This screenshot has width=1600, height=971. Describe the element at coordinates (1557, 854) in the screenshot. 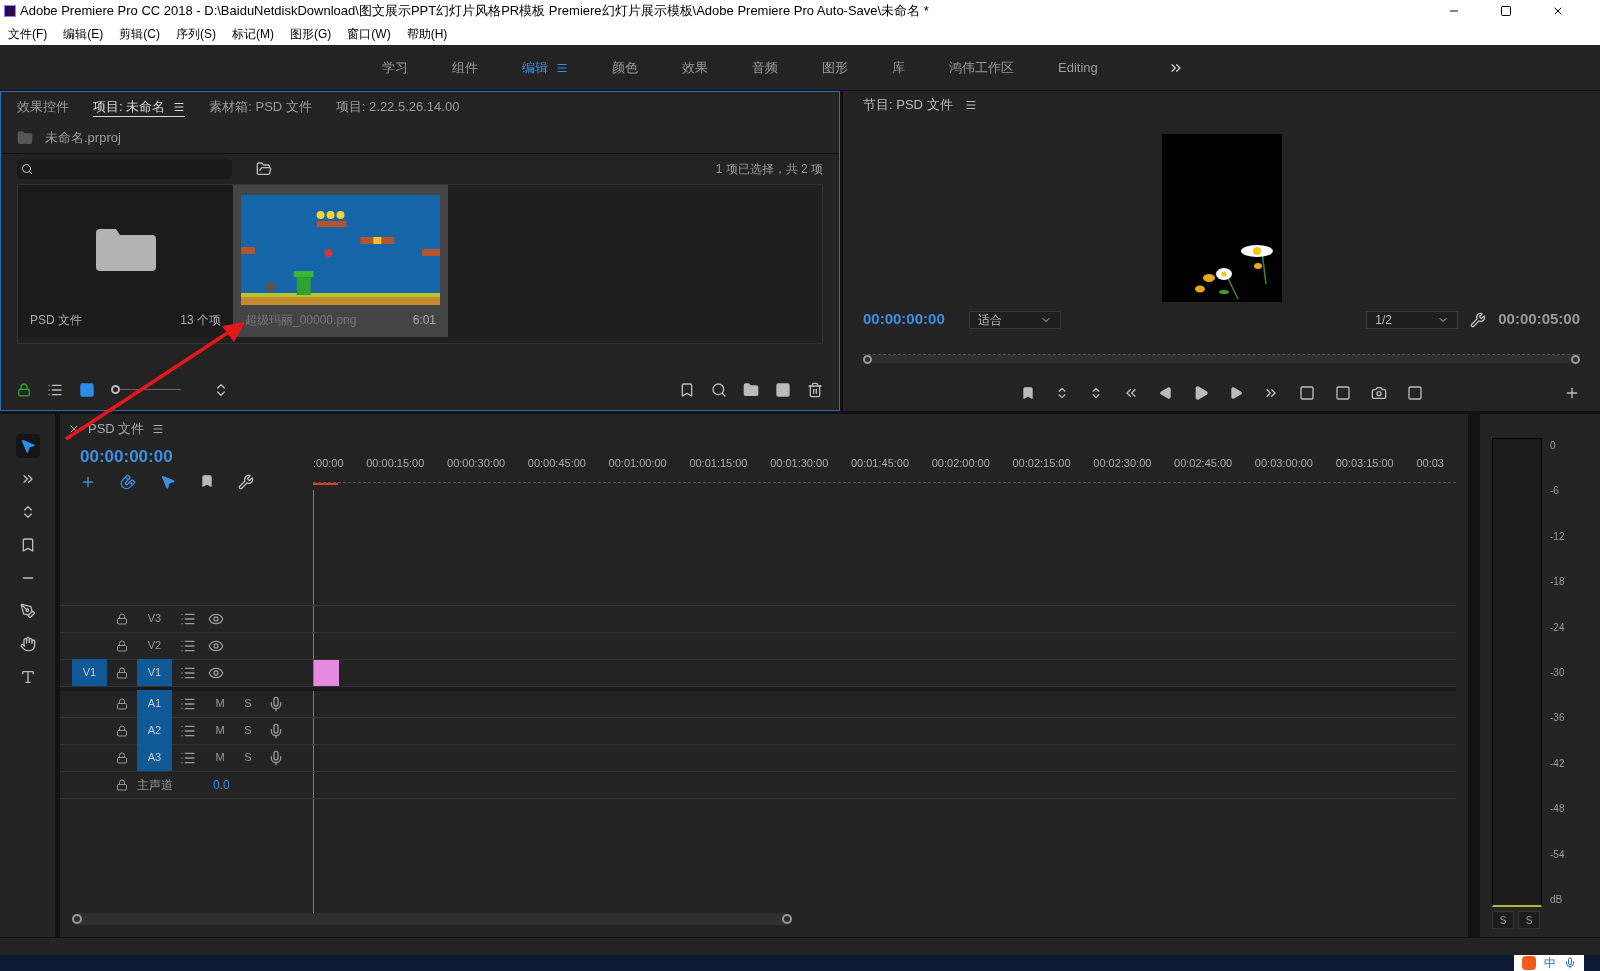

I see `meter-scale-label: -54` at that location.